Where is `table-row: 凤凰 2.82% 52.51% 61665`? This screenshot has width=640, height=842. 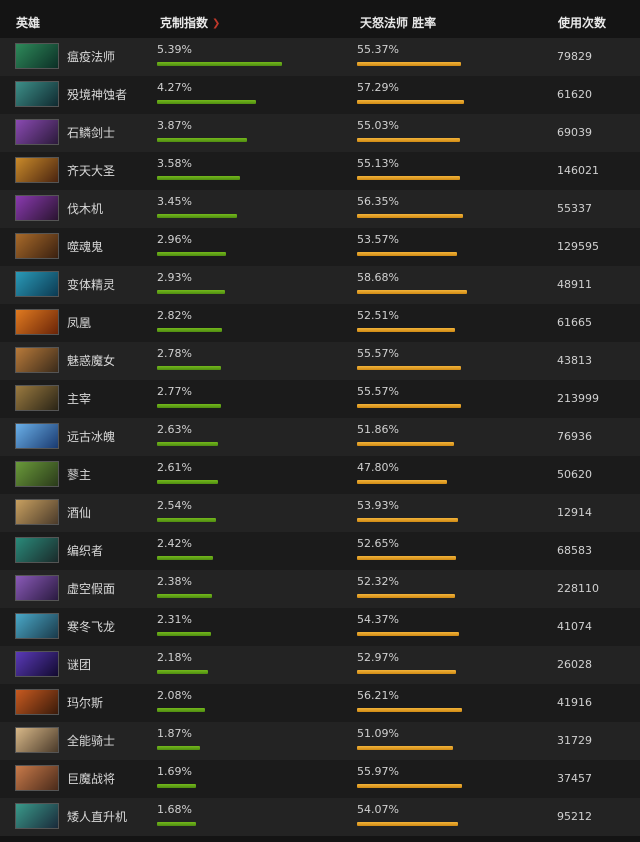 table-row: 凤凰 2.82% 52.51% 61665 is located at coordinates (320, 323).